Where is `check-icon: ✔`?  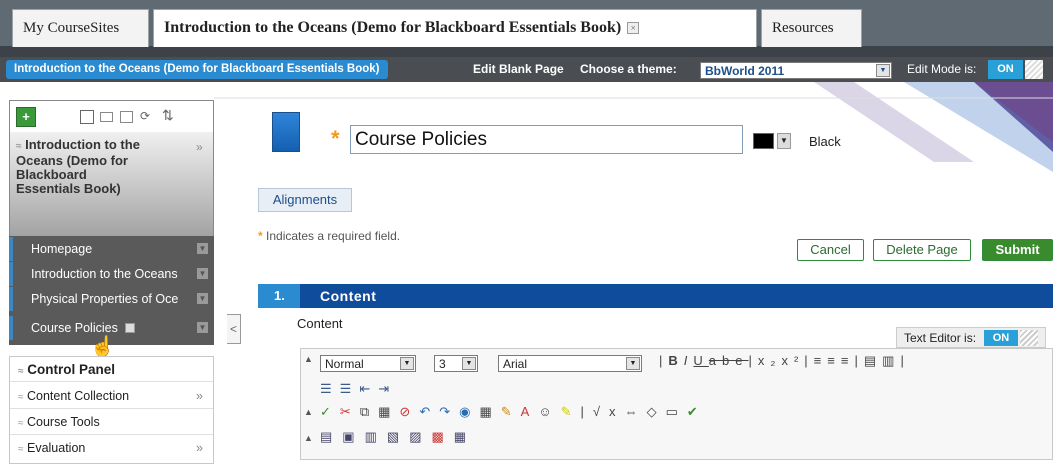
check-icon: ✔ is located at coordinates (697, 411).